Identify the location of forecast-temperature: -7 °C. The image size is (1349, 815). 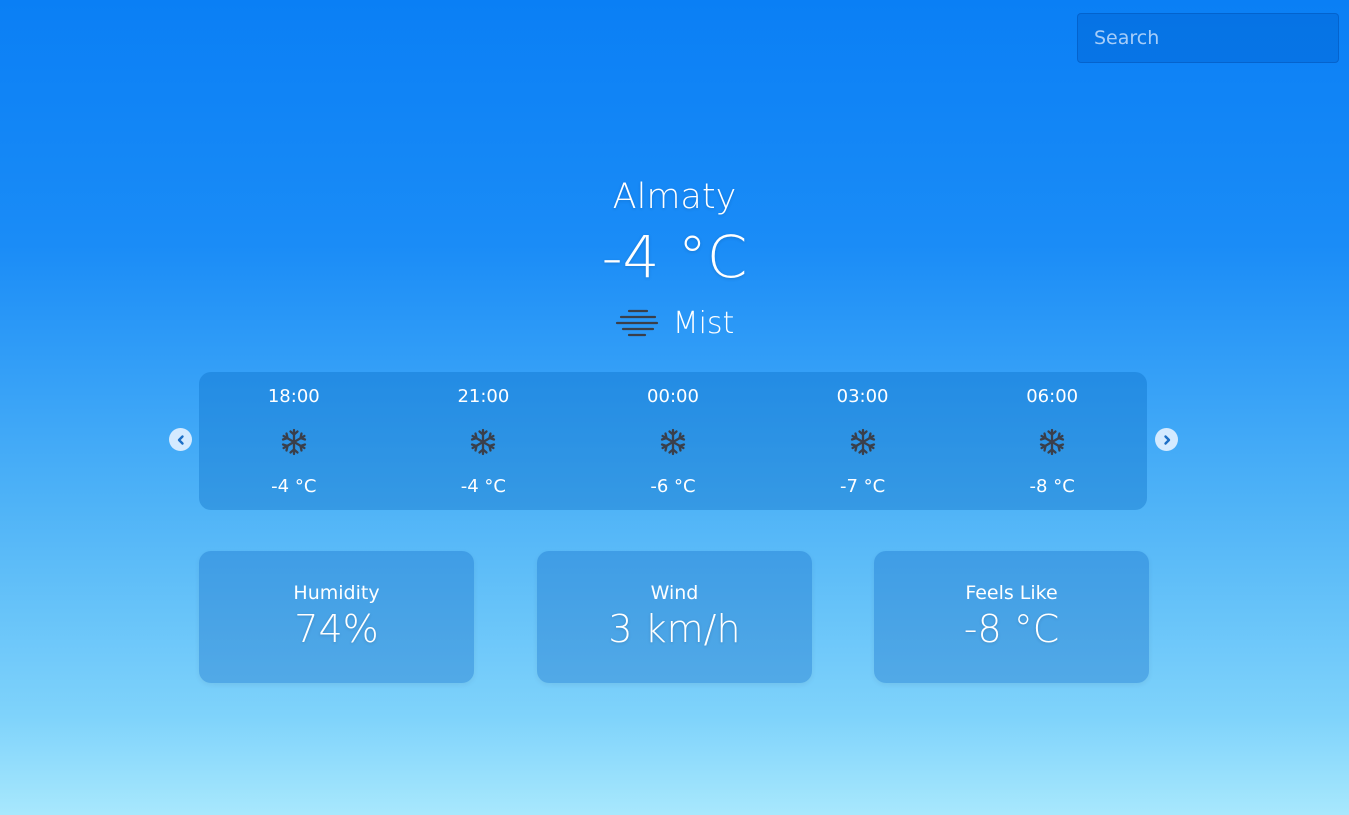
(862, 486).